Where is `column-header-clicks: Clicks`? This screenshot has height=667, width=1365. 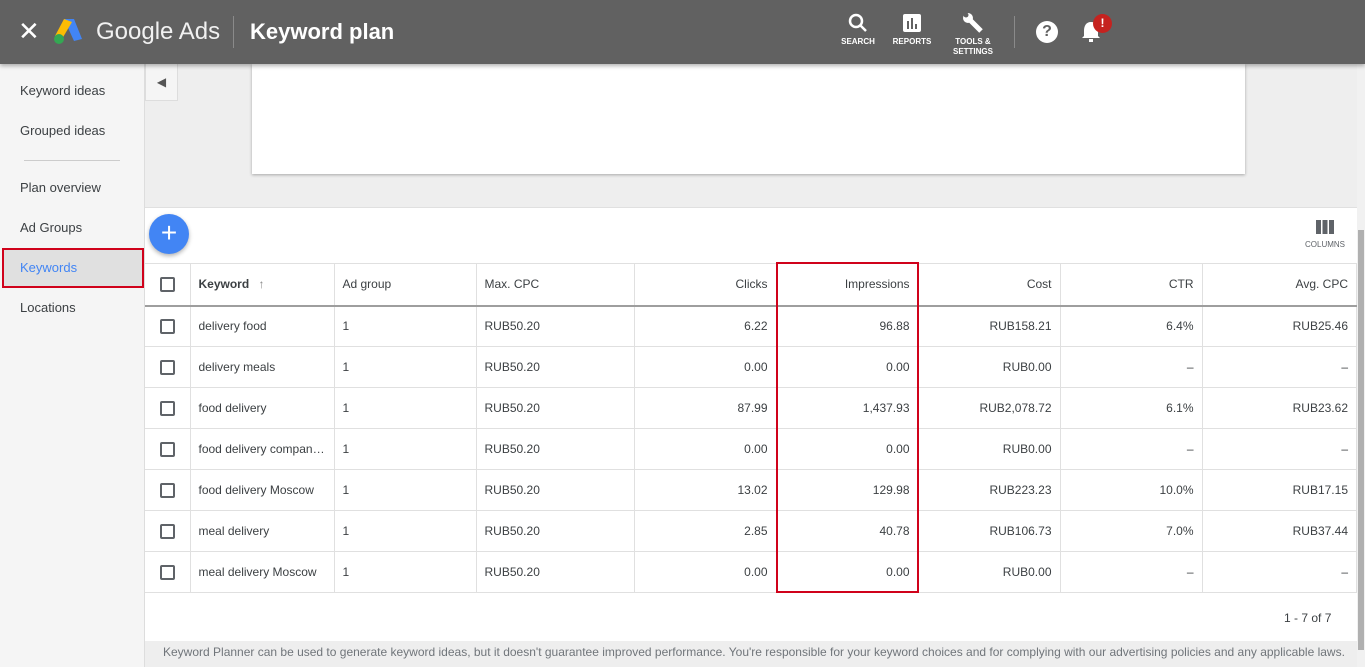
column-header-clicks: Clicks is located at coordinates (705, 285).